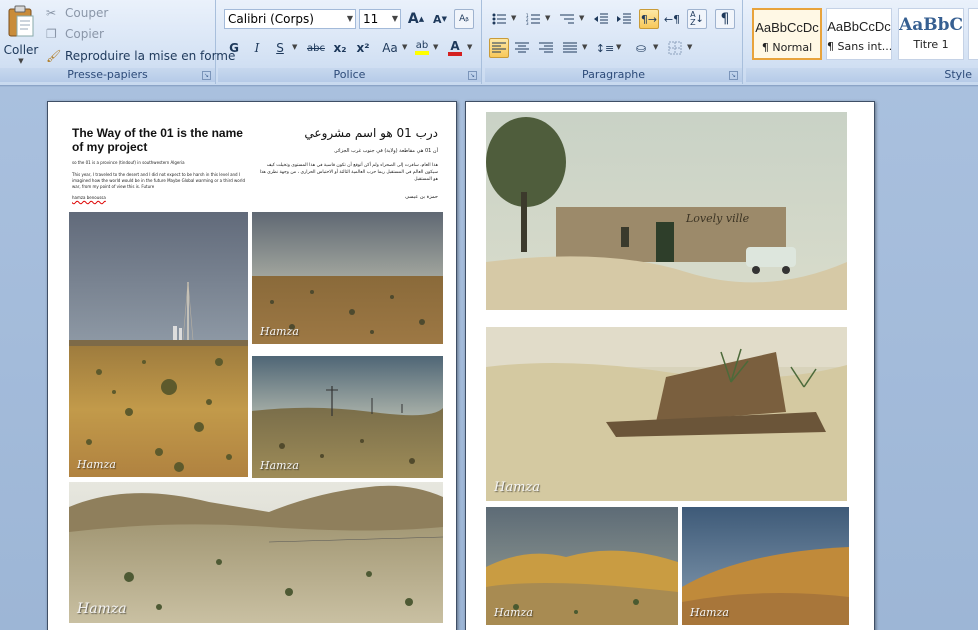 This screenshot has height=630, width=978. I want to click on font-color-dropdown-icon: ▼, so click(469, 47).